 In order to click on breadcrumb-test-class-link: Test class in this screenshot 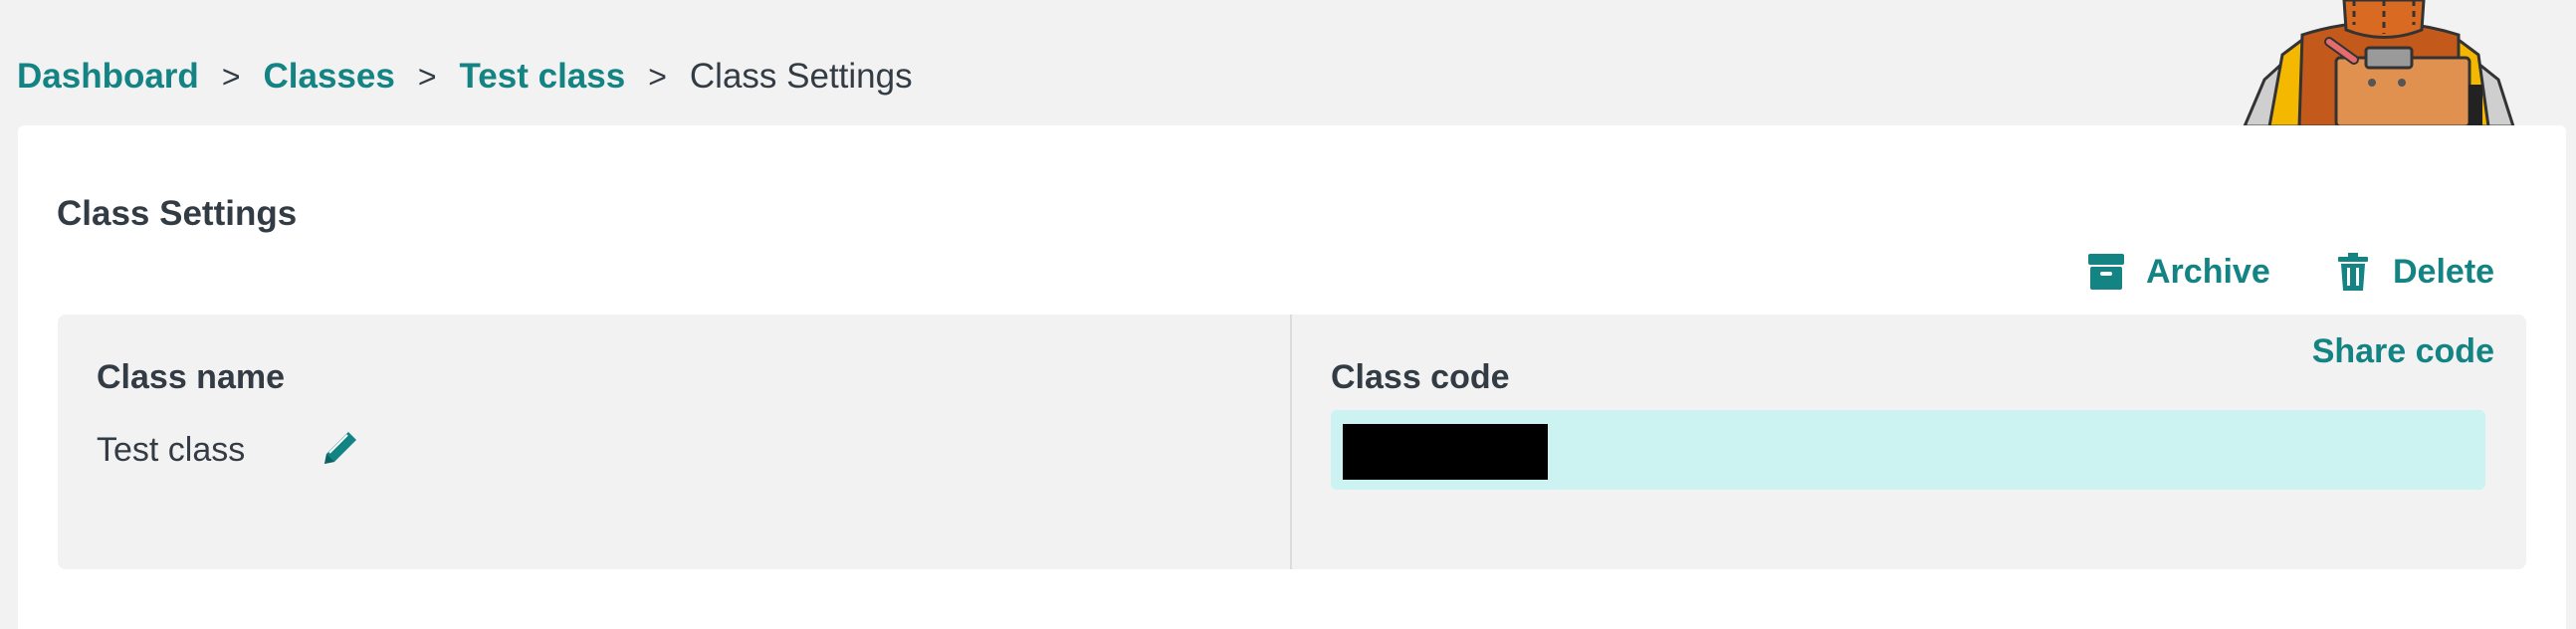, I will do `click(543, 77)`.